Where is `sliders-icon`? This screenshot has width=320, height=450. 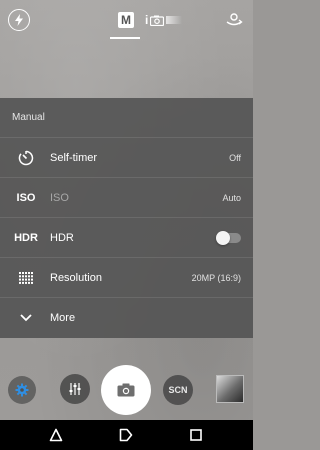
sliders-icon is located at coordinates (75, 389).